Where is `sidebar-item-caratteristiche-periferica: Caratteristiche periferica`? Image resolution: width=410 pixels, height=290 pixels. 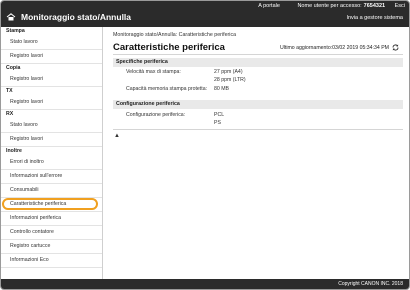 sidebar-item-caratteristiche-periferica: Caratteristiche periferica is located at coordinates (51, 205).